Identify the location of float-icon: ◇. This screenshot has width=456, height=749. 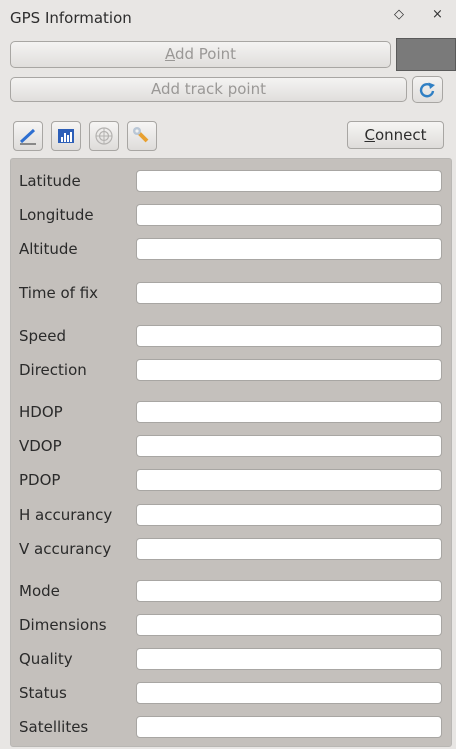
(399, 14).